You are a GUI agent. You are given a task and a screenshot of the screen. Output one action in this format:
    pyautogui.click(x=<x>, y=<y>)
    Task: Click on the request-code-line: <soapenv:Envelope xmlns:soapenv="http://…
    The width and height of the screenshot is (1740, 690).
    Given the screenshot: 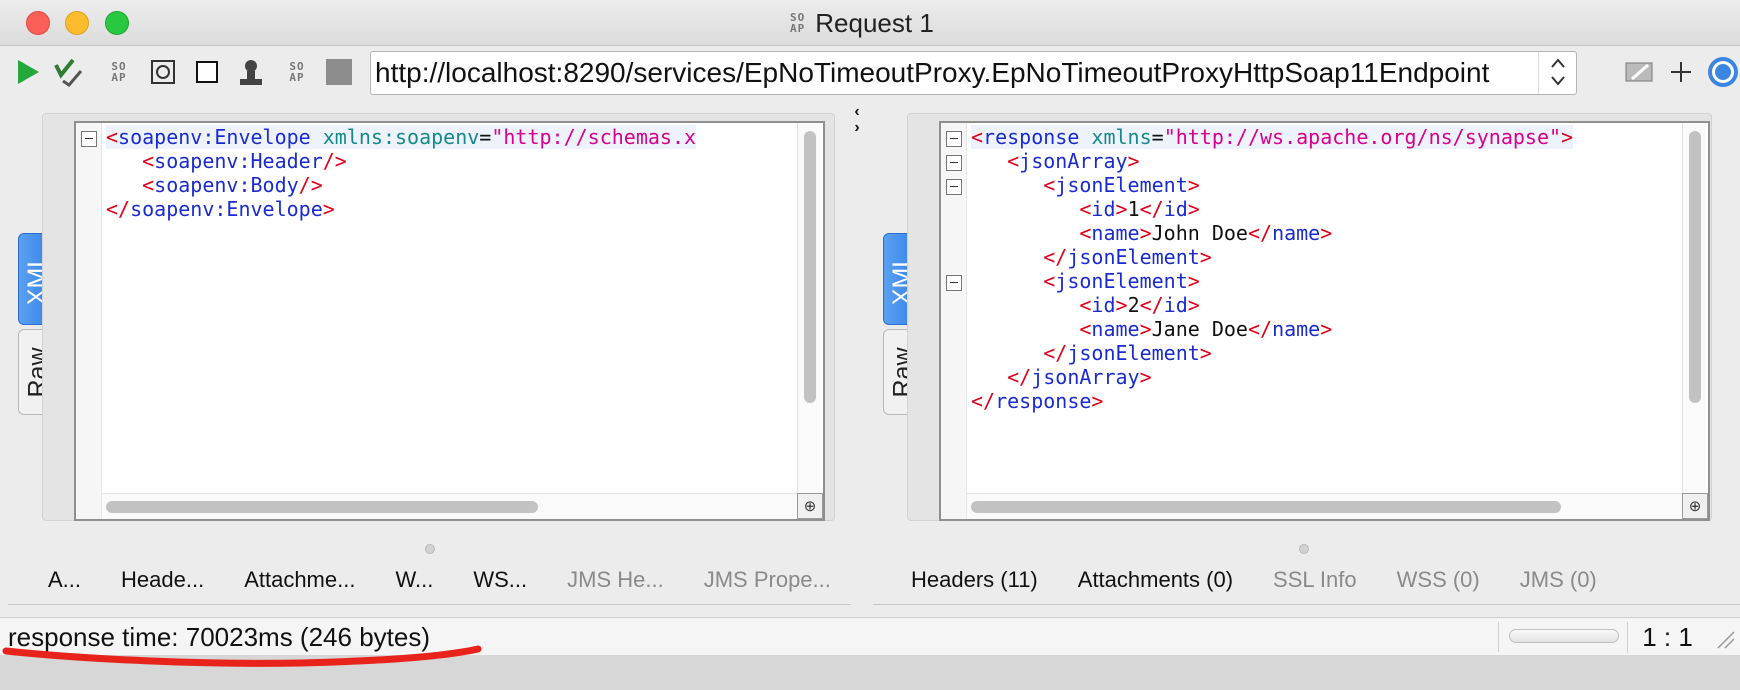 What is the action you would take?
    pyautogui.click(x=401, y=137)
    